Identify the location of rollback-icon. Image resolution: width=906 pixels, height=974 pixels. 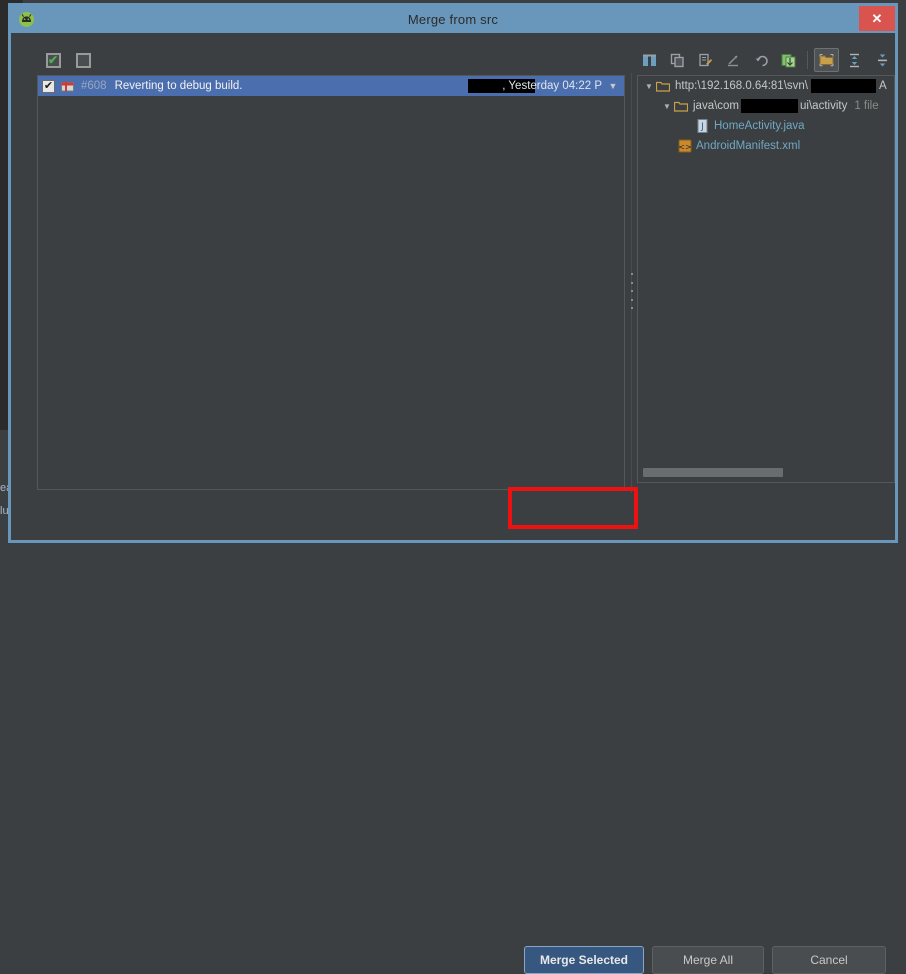
(761, 60).